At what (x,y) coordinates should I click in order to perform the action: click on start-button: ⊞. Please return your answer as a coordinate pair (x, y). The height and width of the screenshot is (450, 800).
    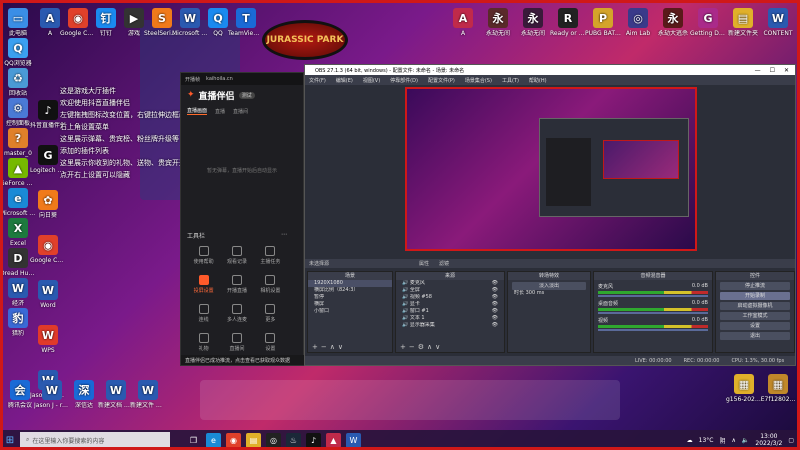
    Looking at the image, I should click on (10, 440).